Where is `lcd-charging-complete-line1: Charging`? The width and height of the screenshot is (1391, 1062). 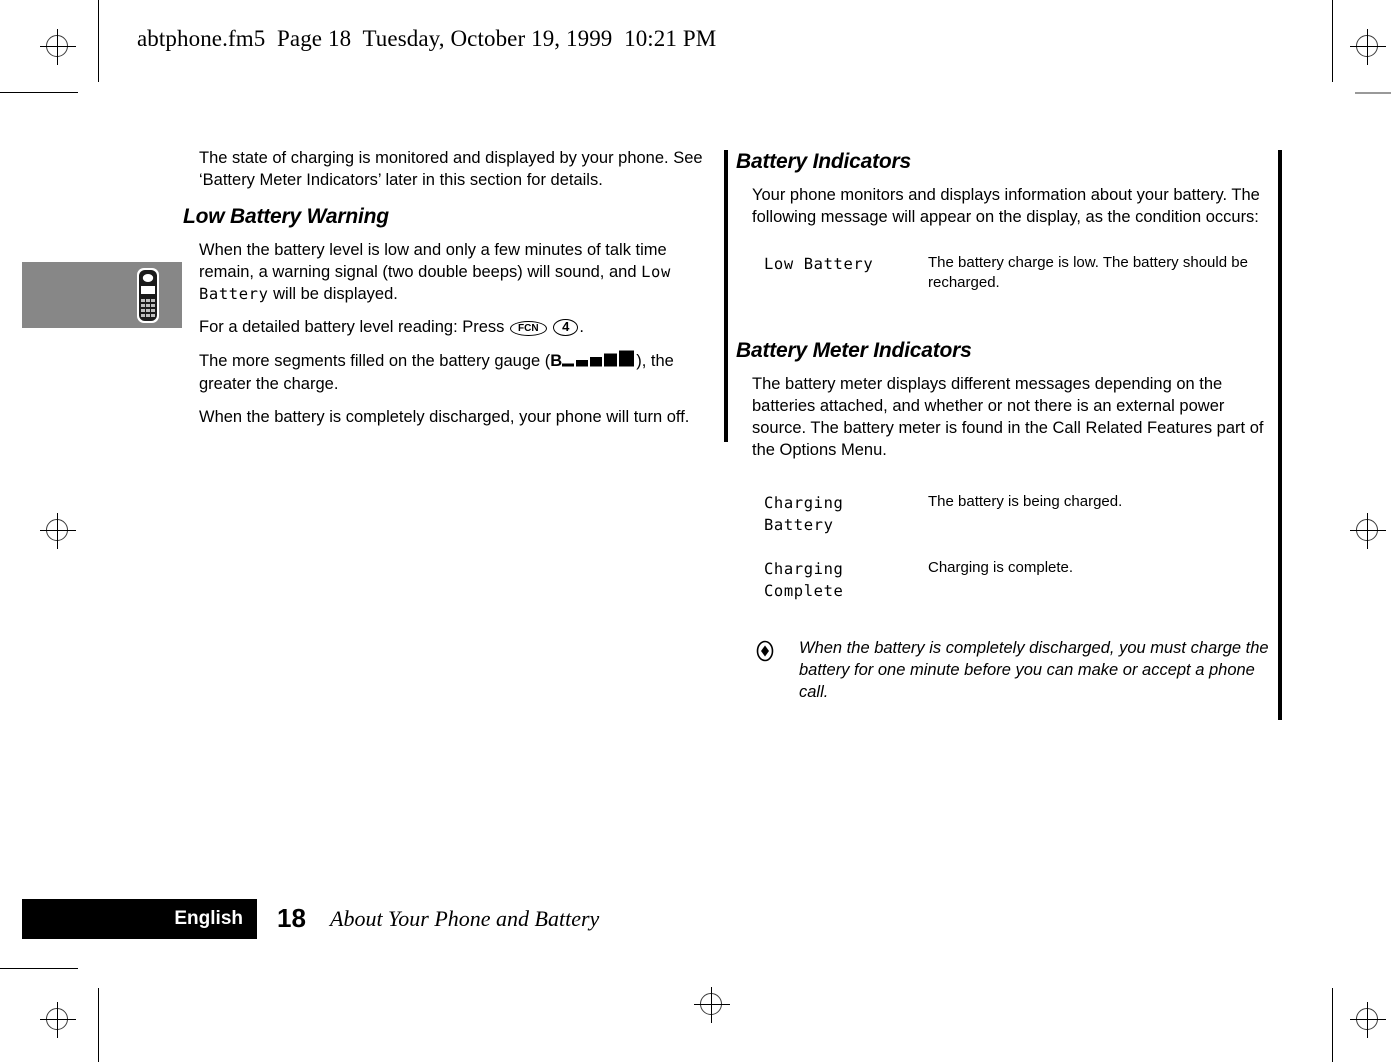 lcd-charging-complete-line1: Charging is located at coordinates (804, 568).